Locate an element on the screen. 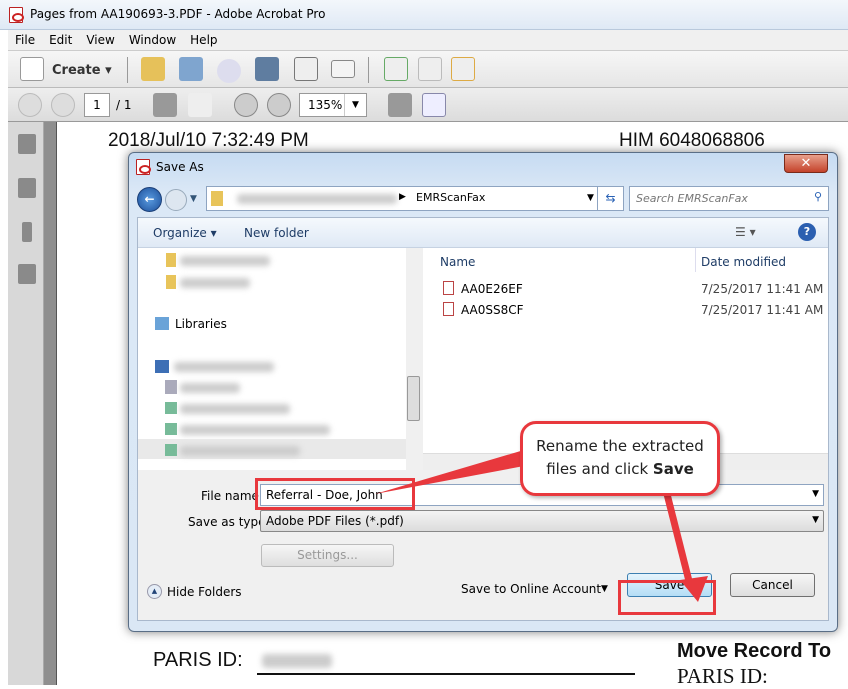  arrowhead is located at coordinates (694, 589).